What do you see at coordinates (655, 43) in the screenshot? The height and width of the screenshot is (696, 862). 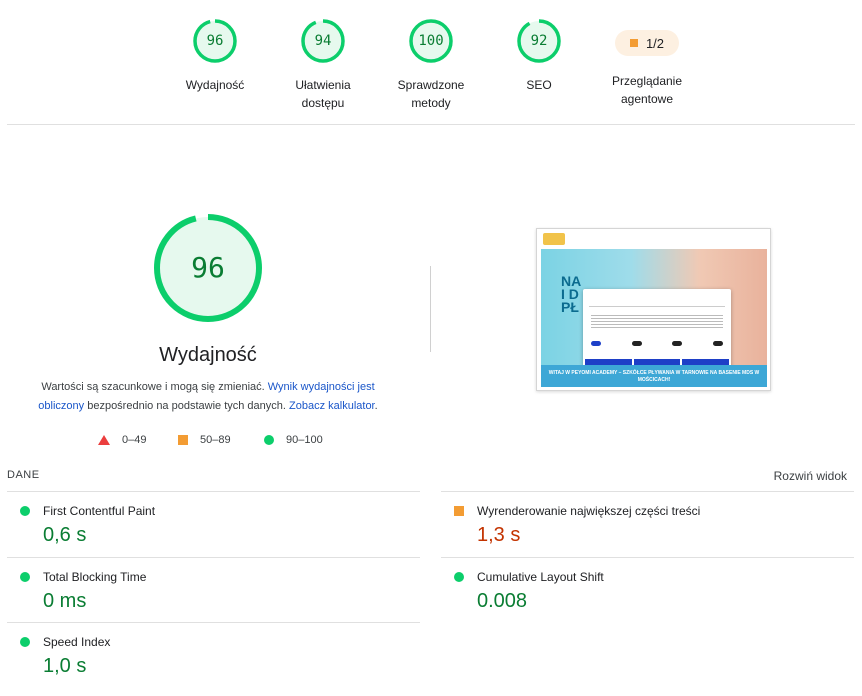 I see `agentic-value: 1/2` at bounding box center [655, 43].